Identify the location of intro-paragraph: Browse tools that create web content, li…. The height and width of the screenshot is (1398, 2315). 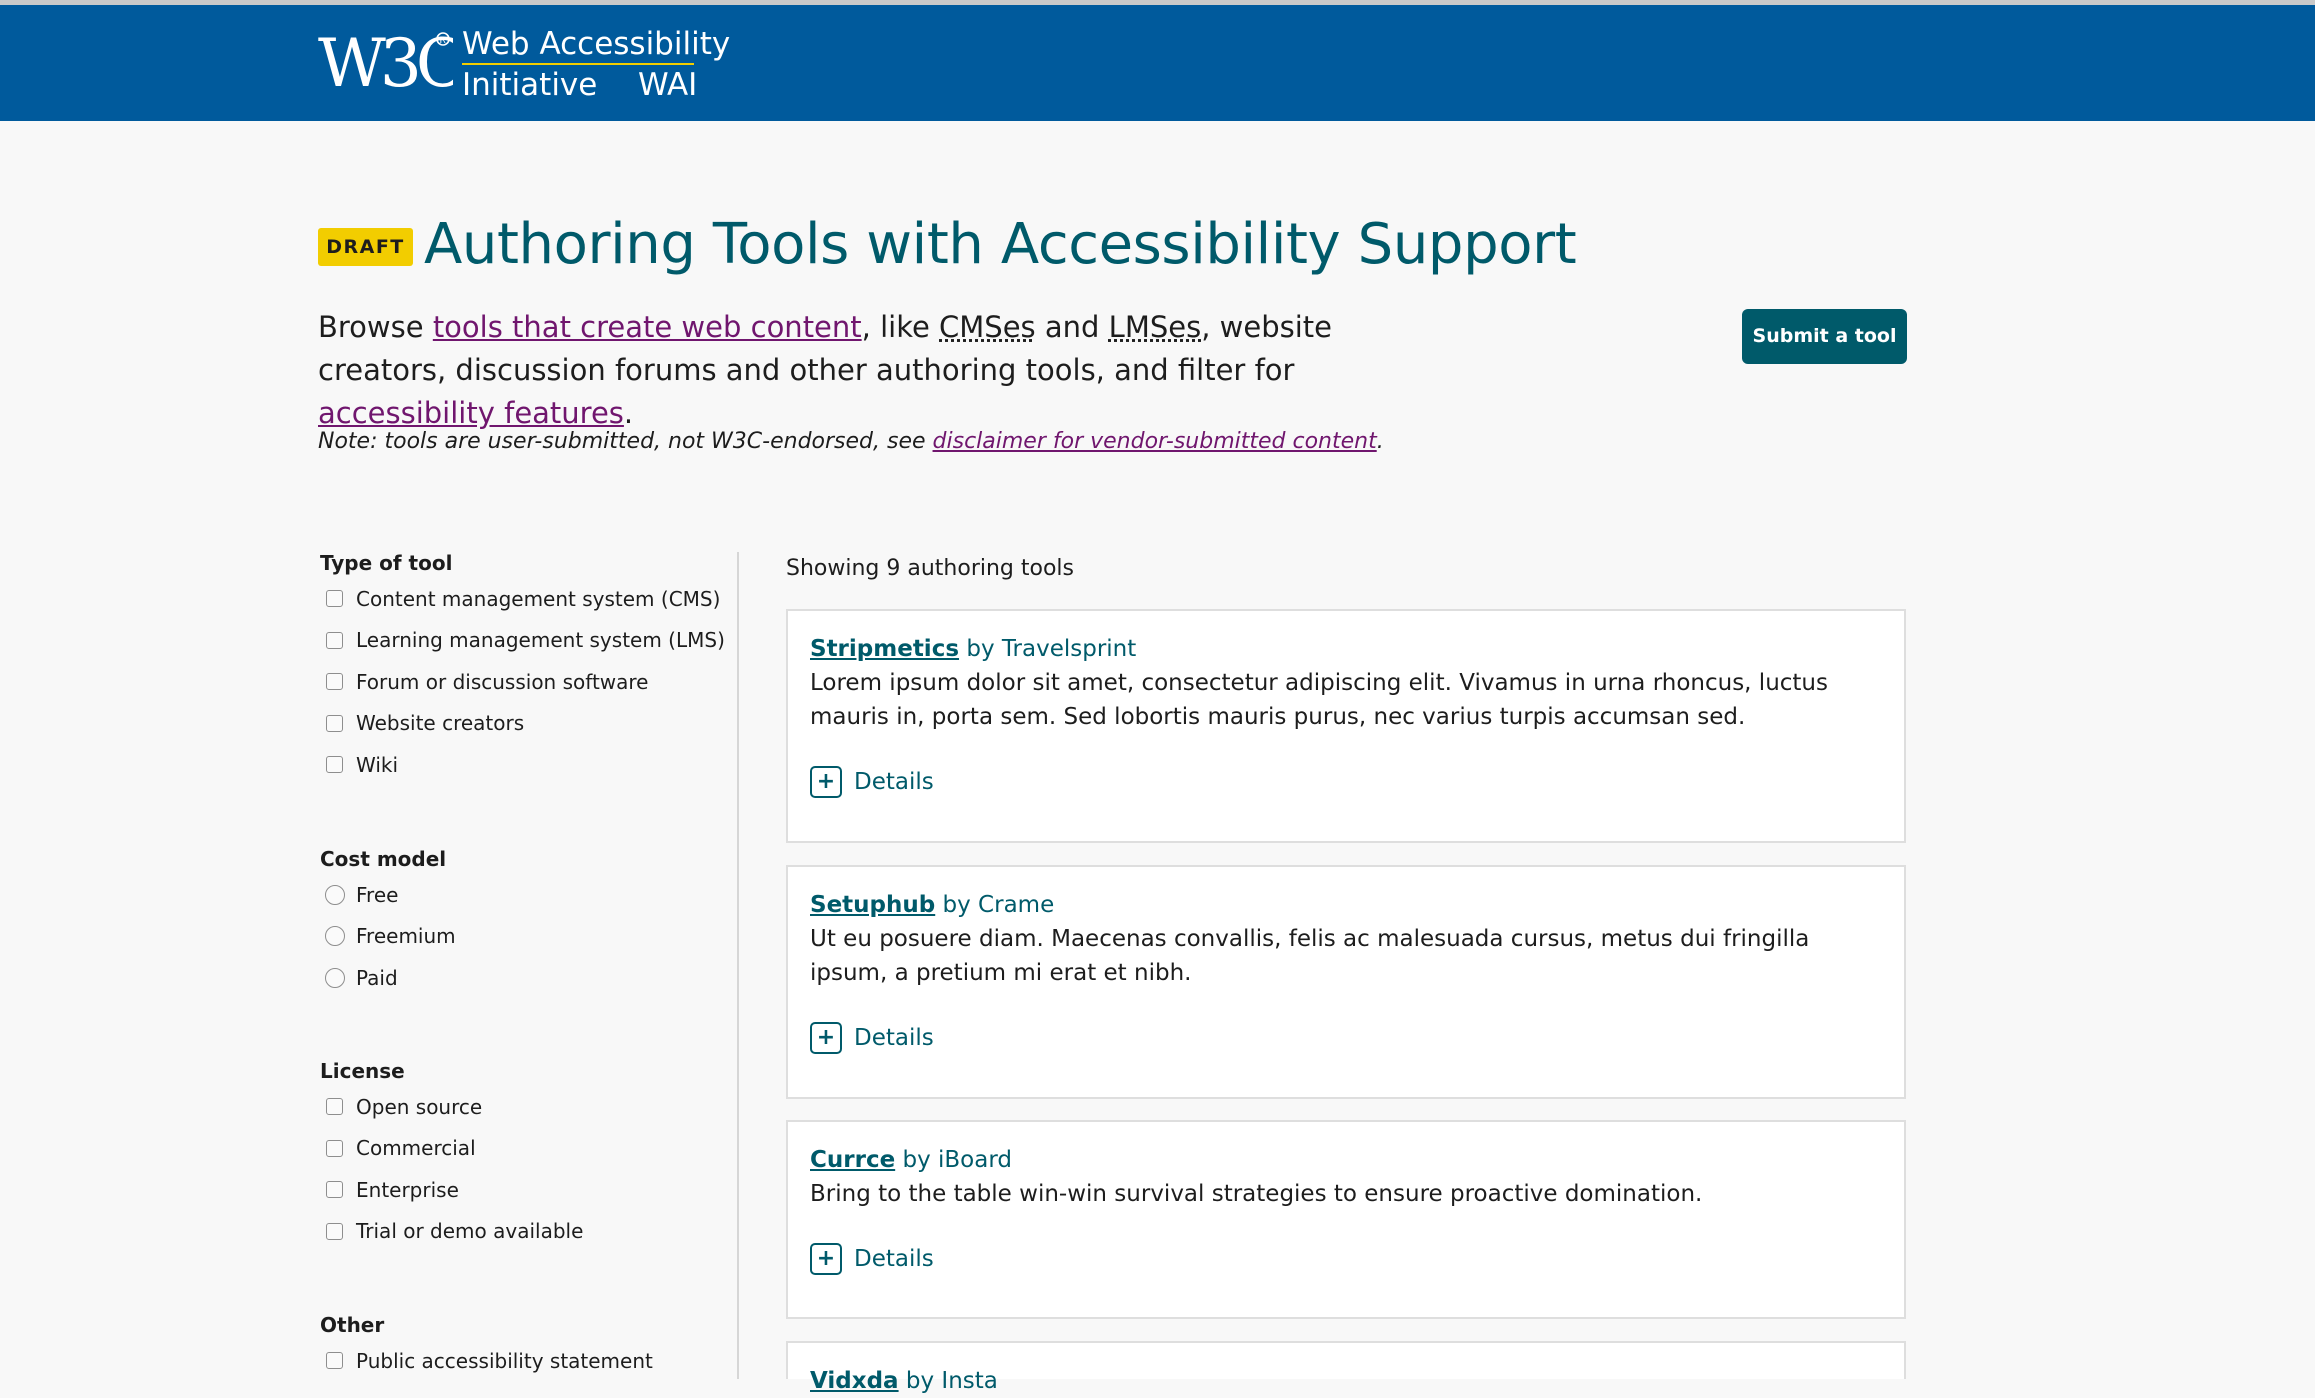
(878, 370).